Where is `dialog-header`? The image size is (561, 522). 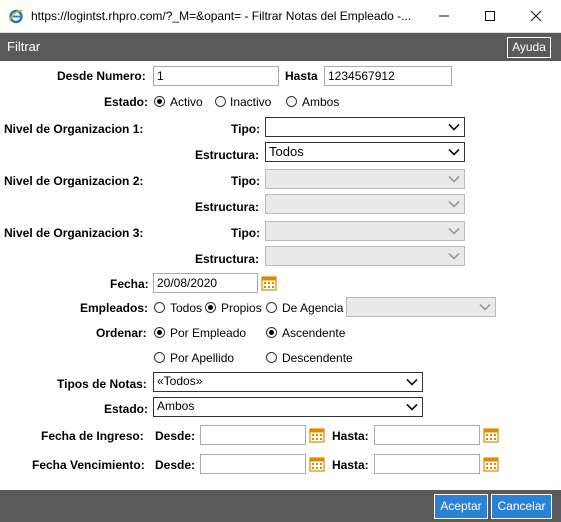 dialog-header is located at coordinates (280, 47).